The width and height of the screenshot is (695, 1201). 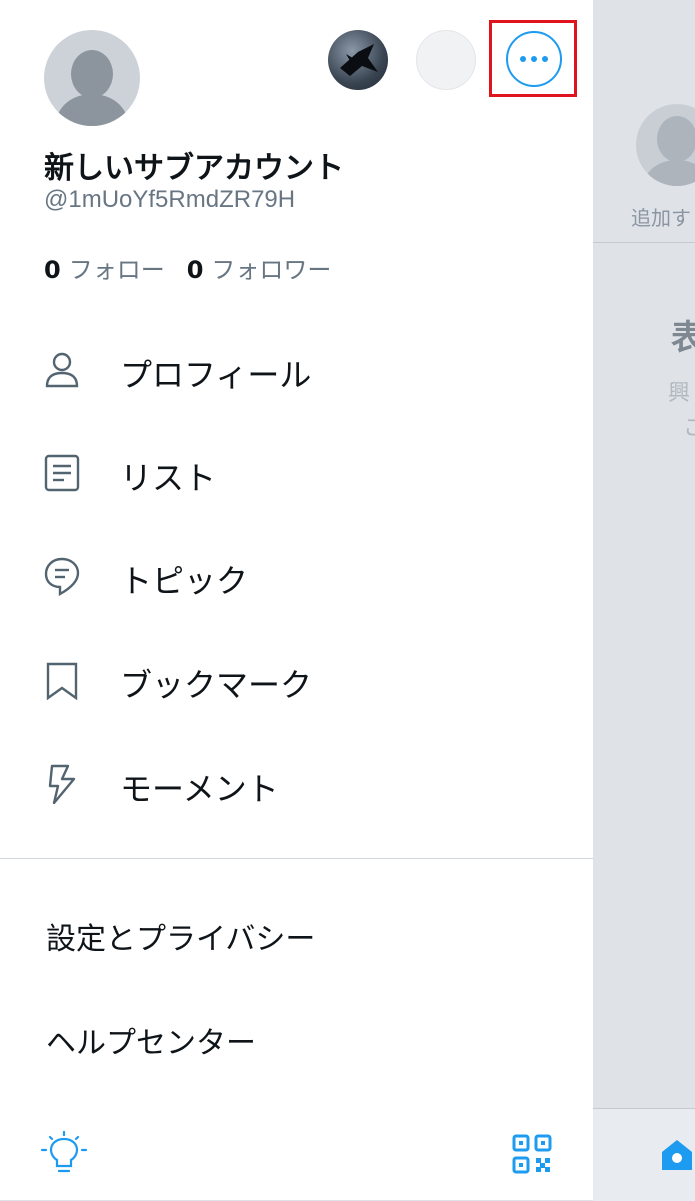 What do you see at coordinates (195, 270) in the screenshot?
I see `followers-count: 0` at bounding box center [195, 270].